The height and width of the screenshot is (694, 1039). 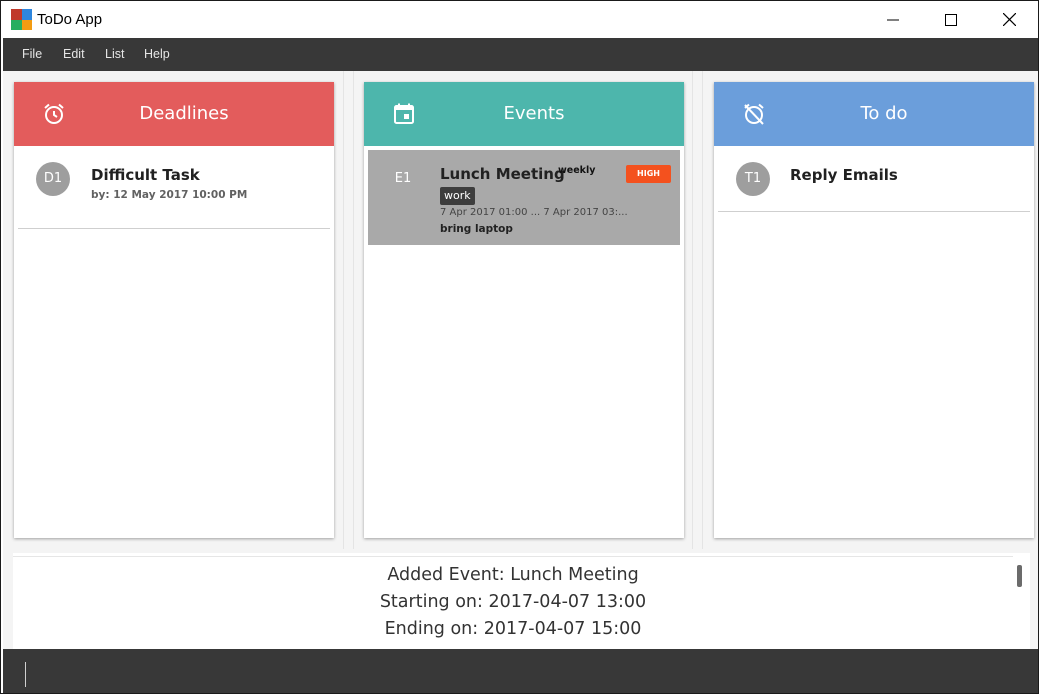 I want to click on command-box, so click(x=520, y=671).